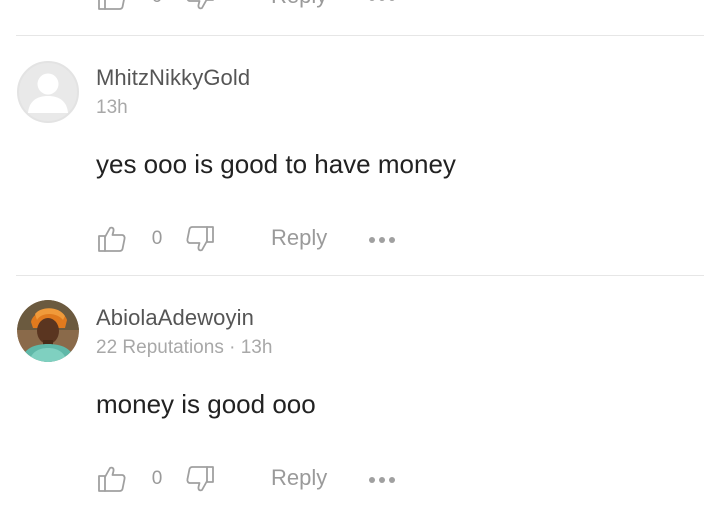 This screenshot has width=720, height=515. Describe the element at coordinates (112, 107) in the screenshot. I see `comment-timestamp: 13h` at that location.